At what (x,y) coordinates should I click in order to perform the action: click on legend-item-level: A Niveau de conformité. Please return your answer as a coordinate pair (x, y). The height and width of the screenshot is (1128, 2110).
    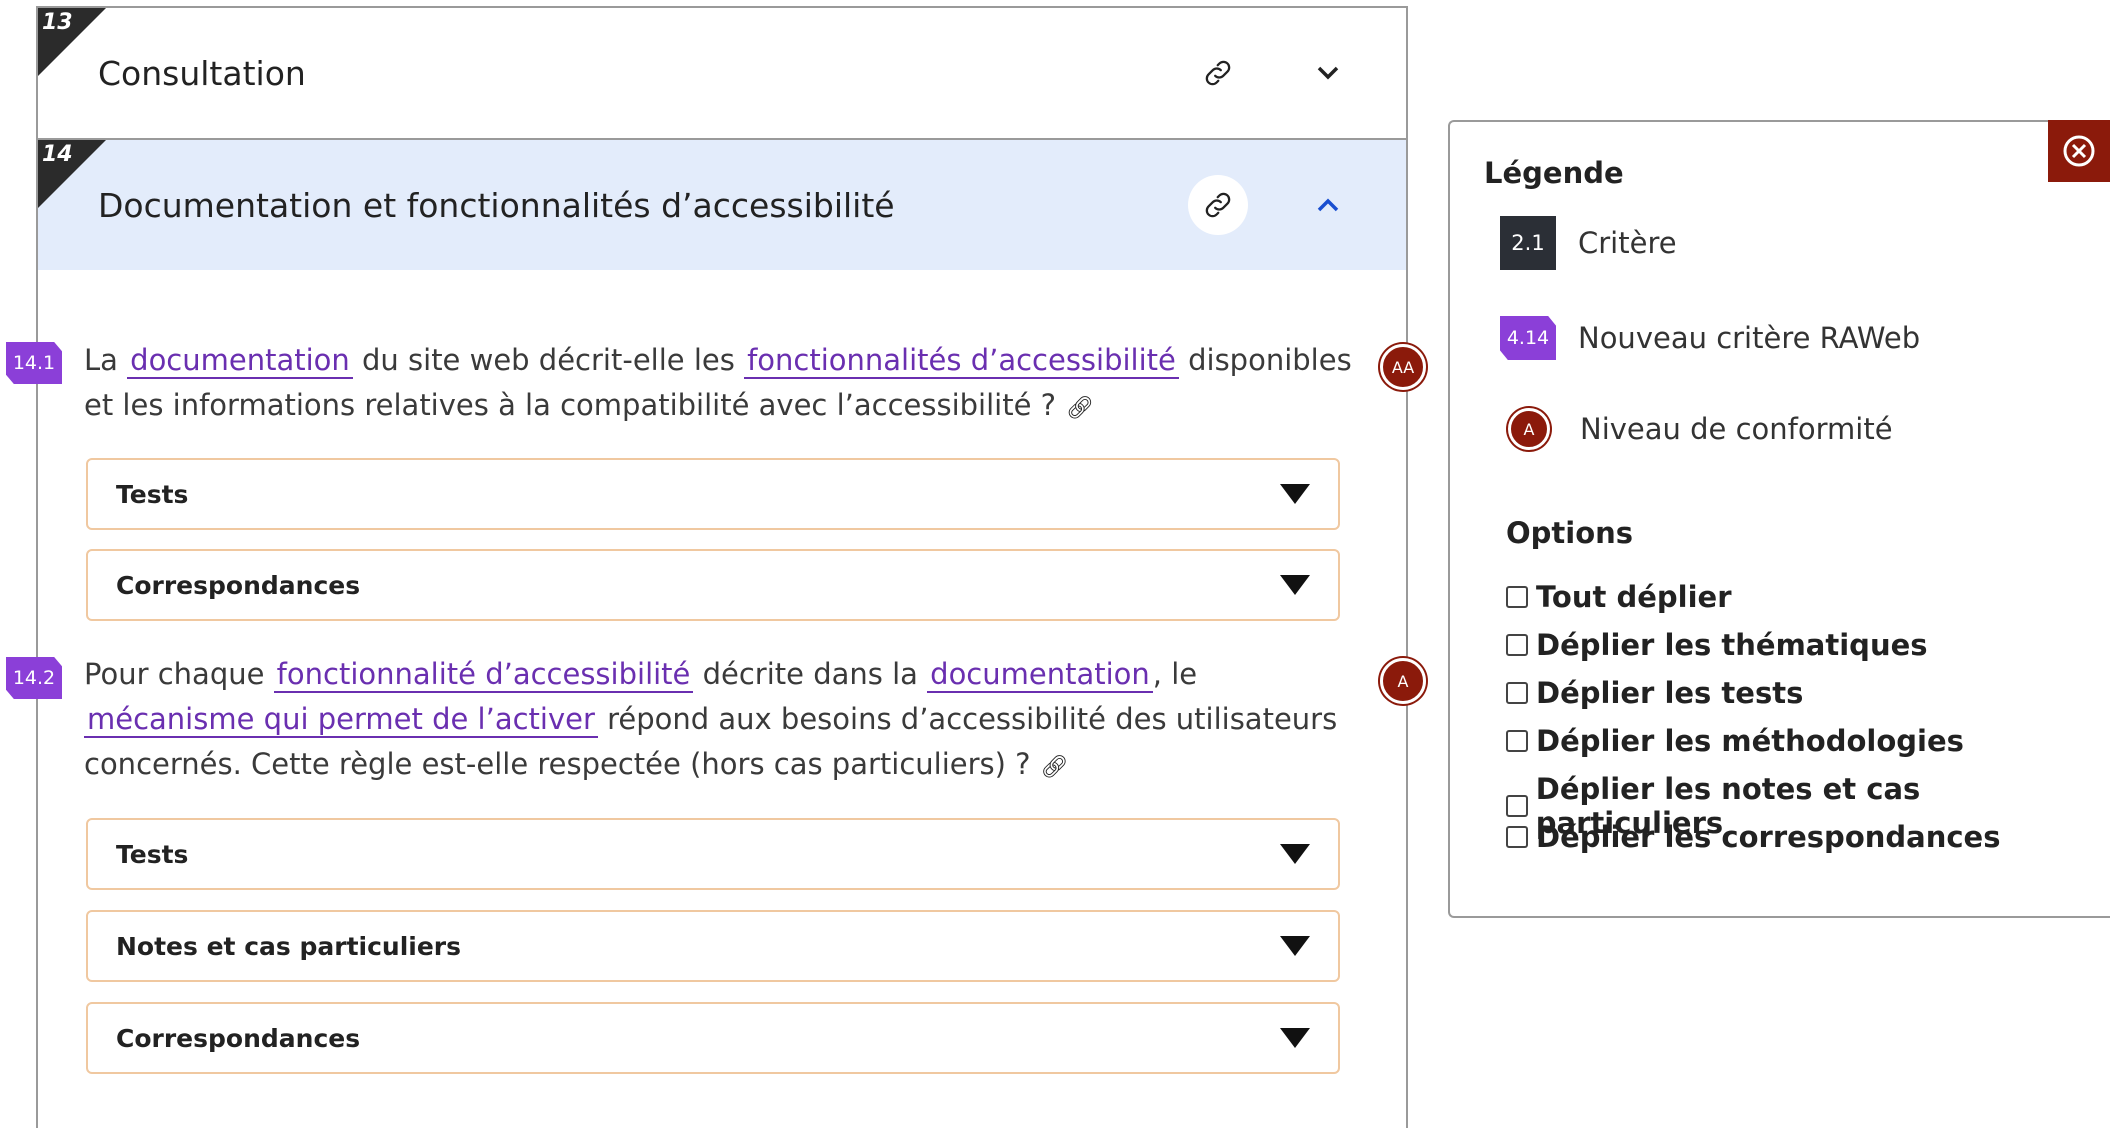
    Looking at the image, I should click on (1696, 429).